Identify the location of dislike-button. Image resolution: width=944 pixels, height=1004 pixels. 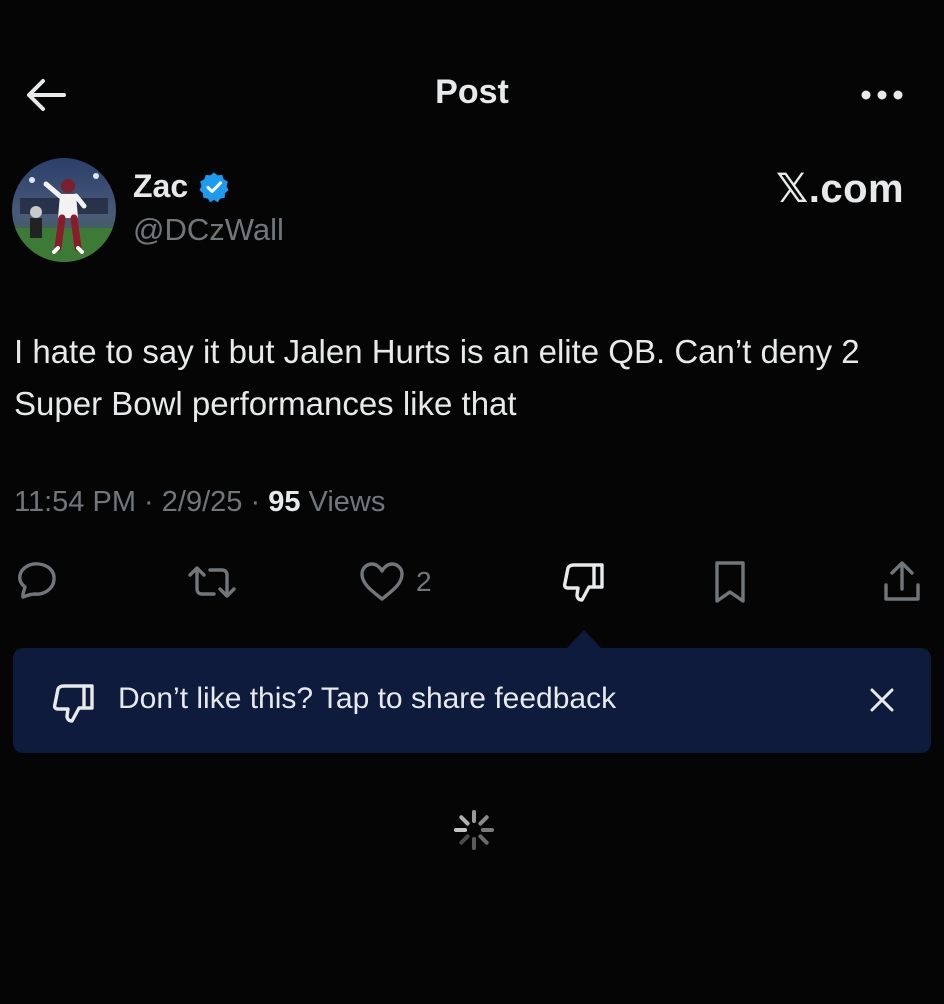
(583, 582).